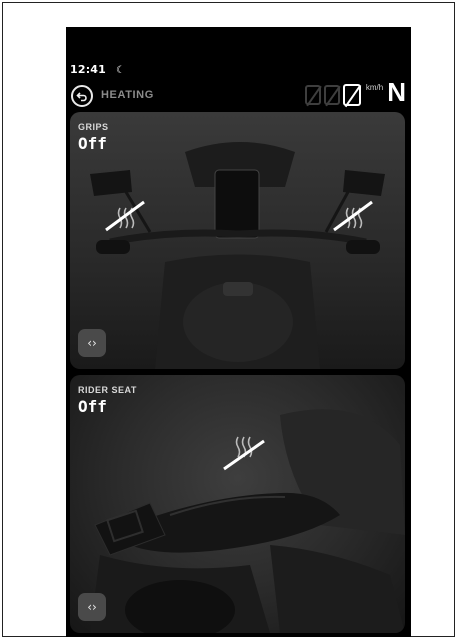  Describe the element at coordinates (351, 95) in the screenshot. I see `speed-digit-zero` at that location.